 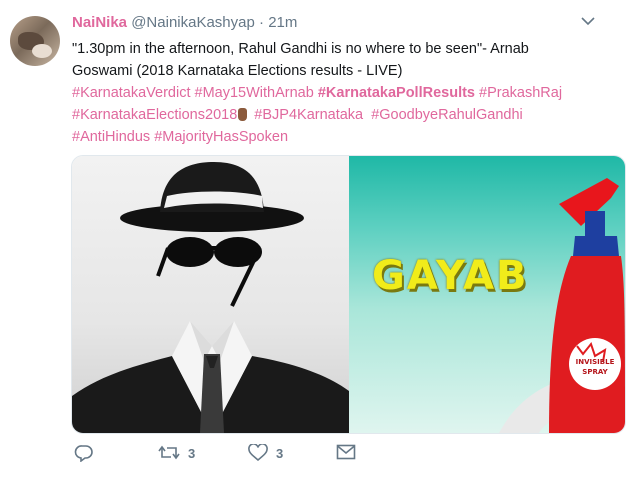 I want to click on heart-icon, so click(x=258, y=453).